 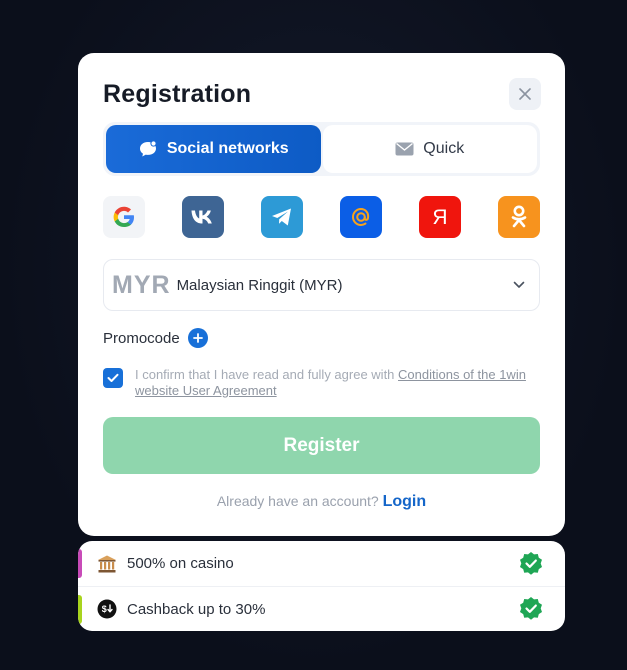 I want to click on login-link: Login, so click(x=405, y=501).